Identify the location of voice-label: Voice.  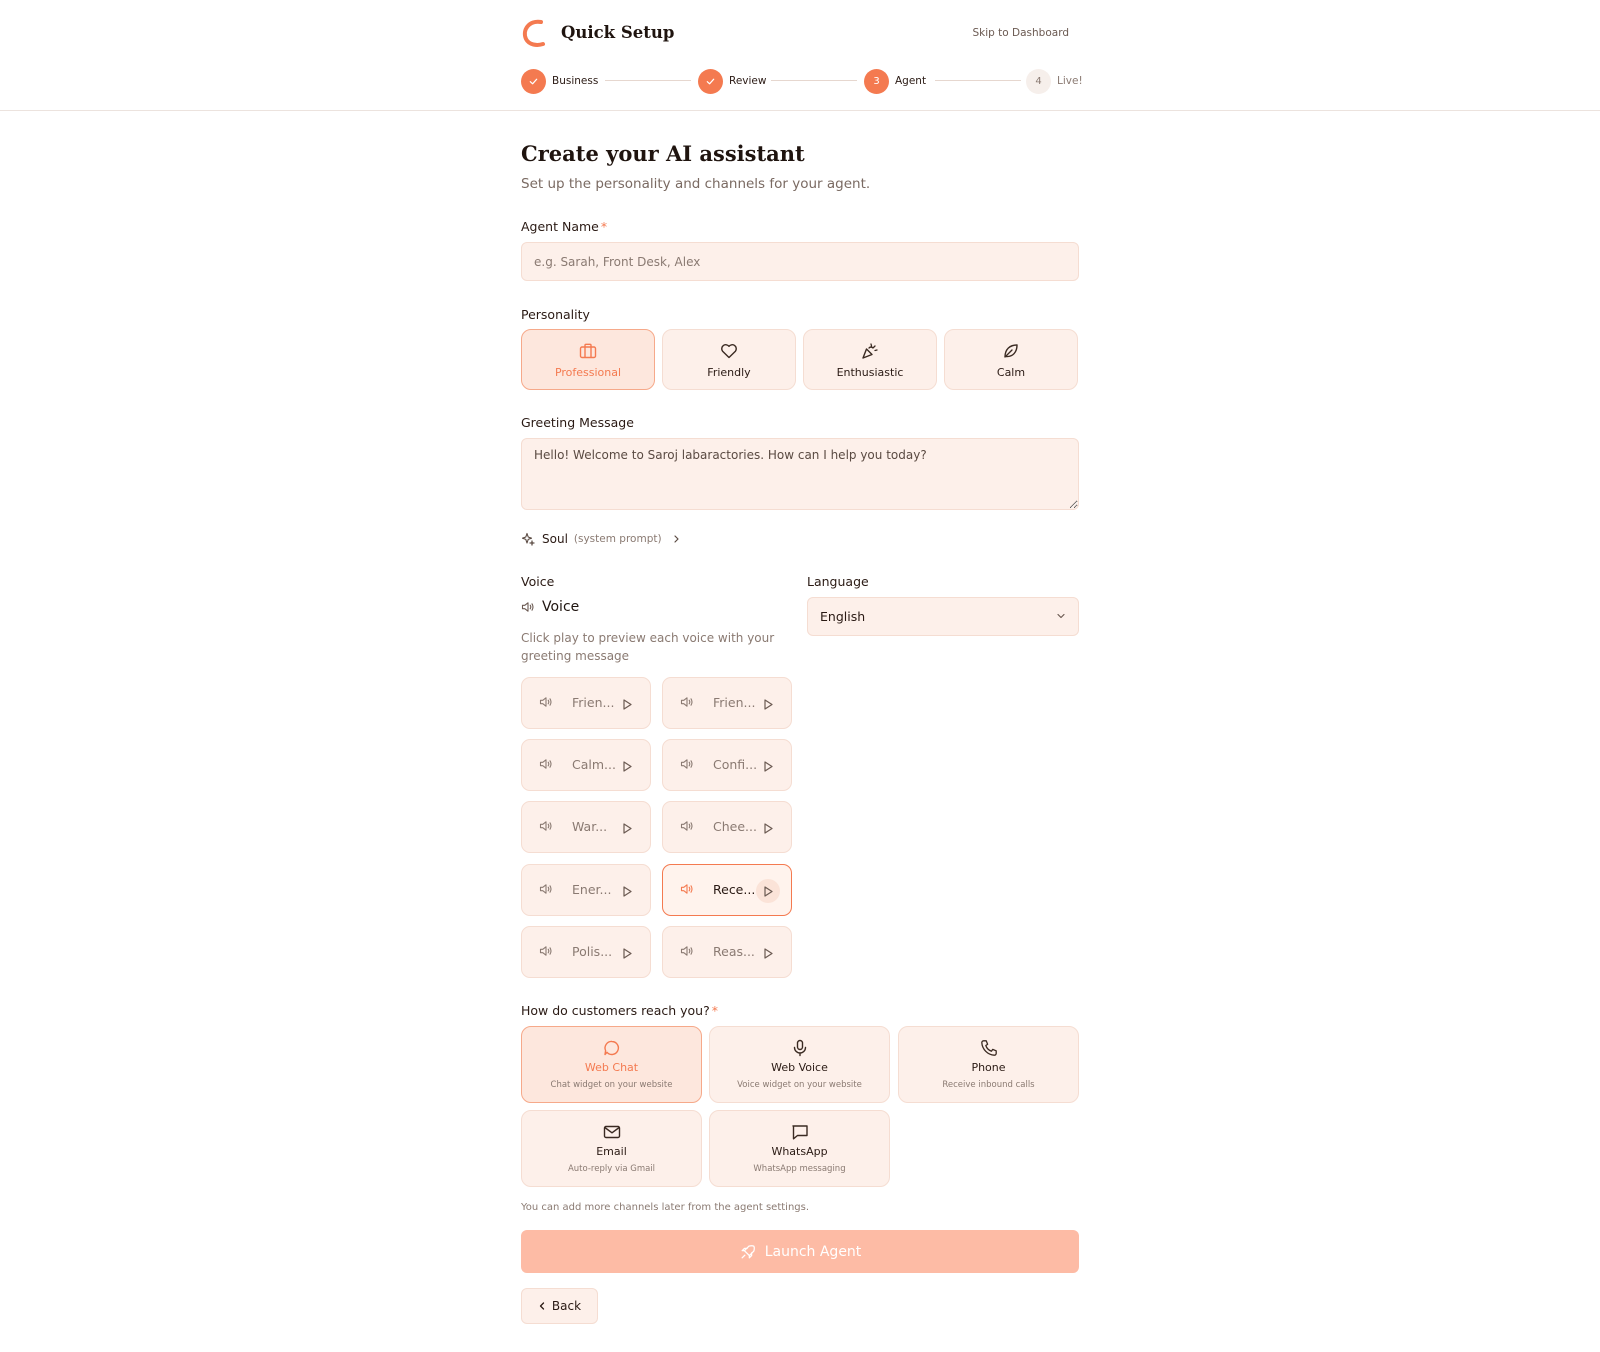
(538, 581).